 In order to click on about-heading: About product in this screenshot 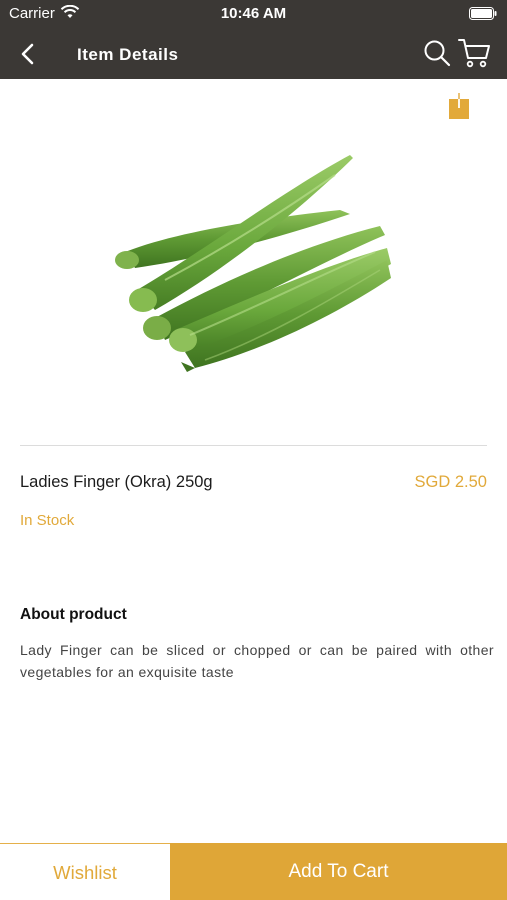, I will do `click(73, 614)`.